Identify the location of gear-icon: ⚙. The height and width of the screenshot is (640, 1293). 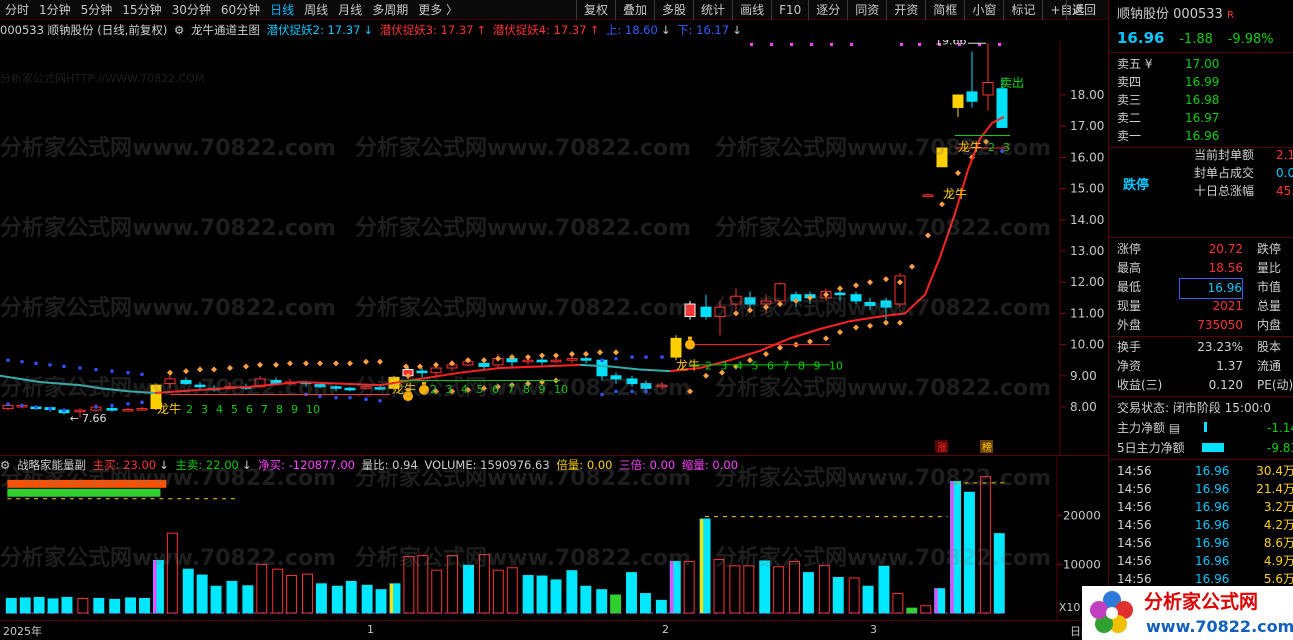
(5, 465).